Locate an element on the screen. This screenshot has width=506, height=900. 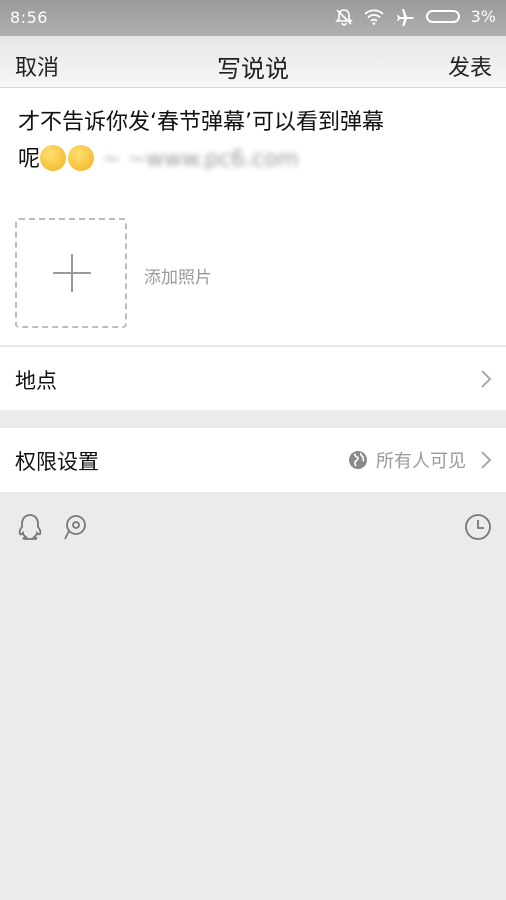
plus-icon is located at coordinates (72, 273).